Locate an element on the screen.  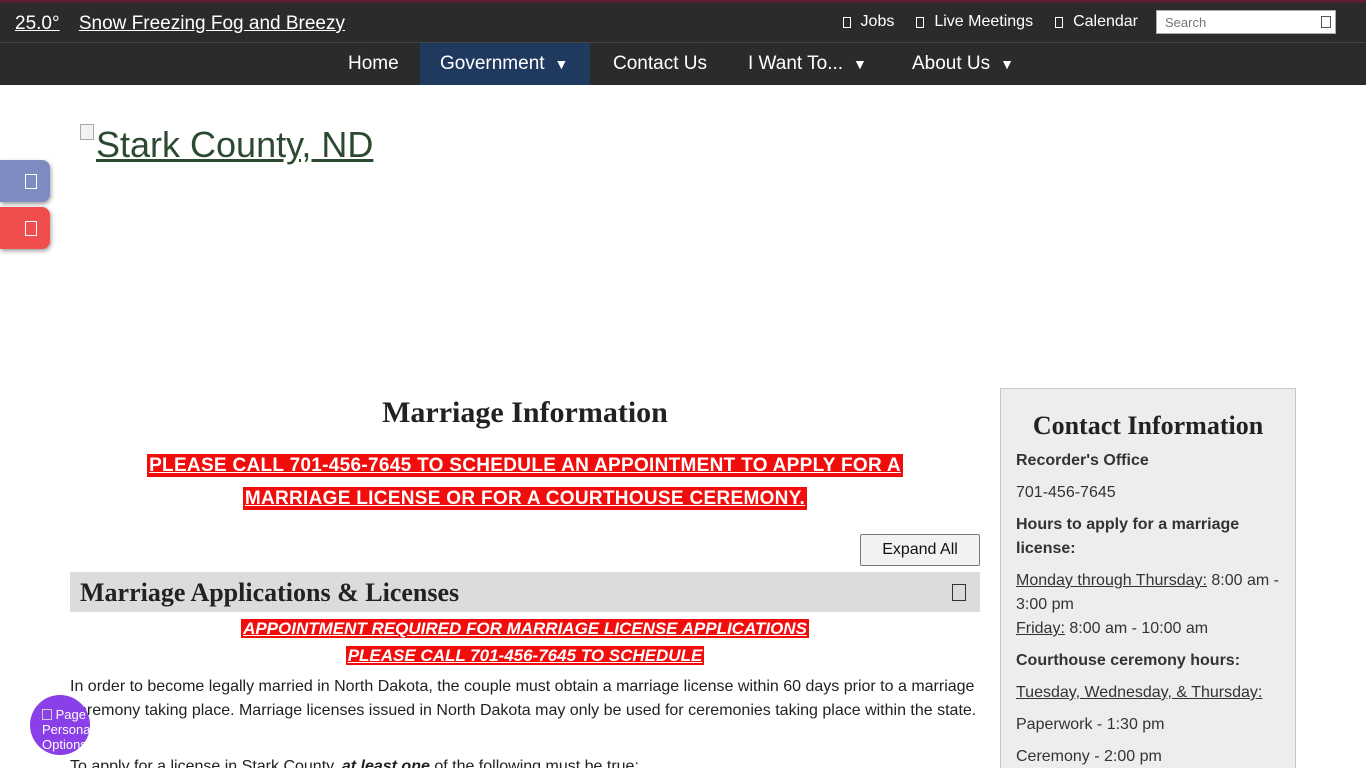
calendar-link: Calendar is located at coordinates (1096, 22).